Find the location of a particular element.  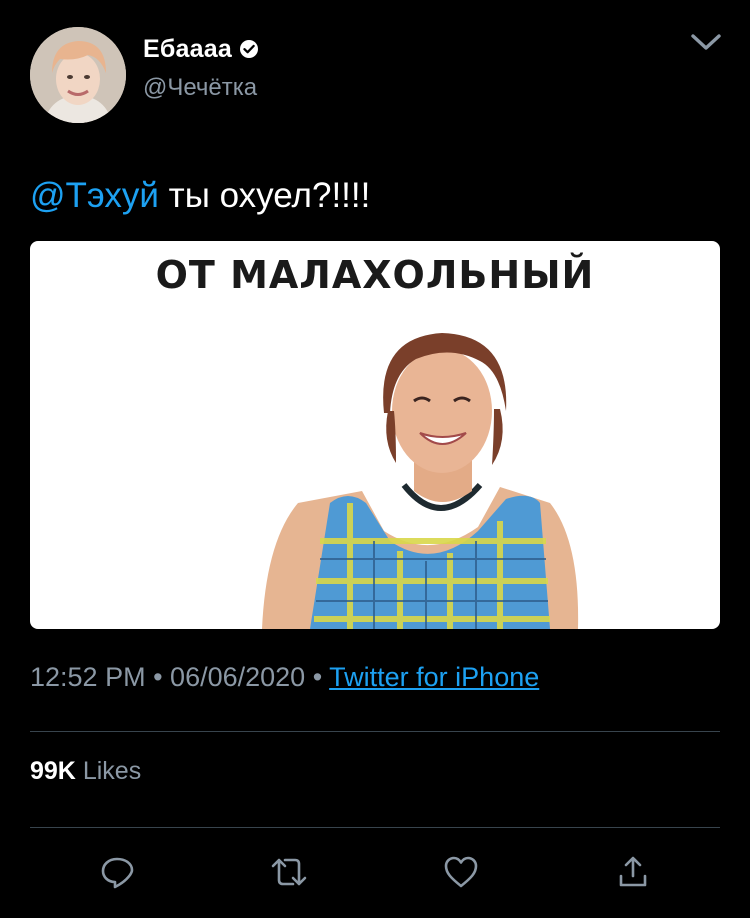

share-button is located at coordinates (633, 872).